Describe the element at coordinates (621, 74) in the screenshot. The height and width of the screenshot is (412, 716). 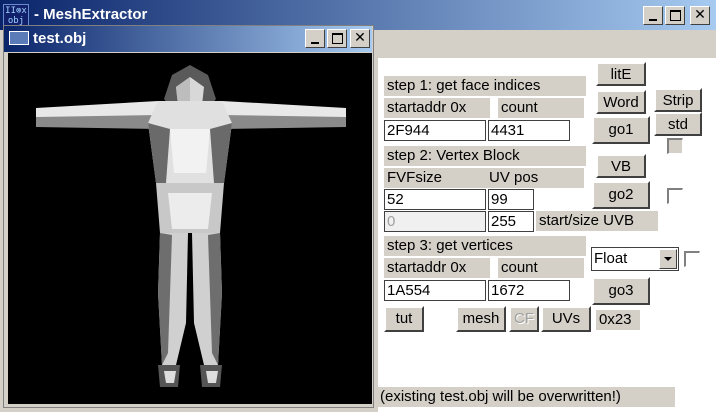
I see `lite-button: litE` at that location.